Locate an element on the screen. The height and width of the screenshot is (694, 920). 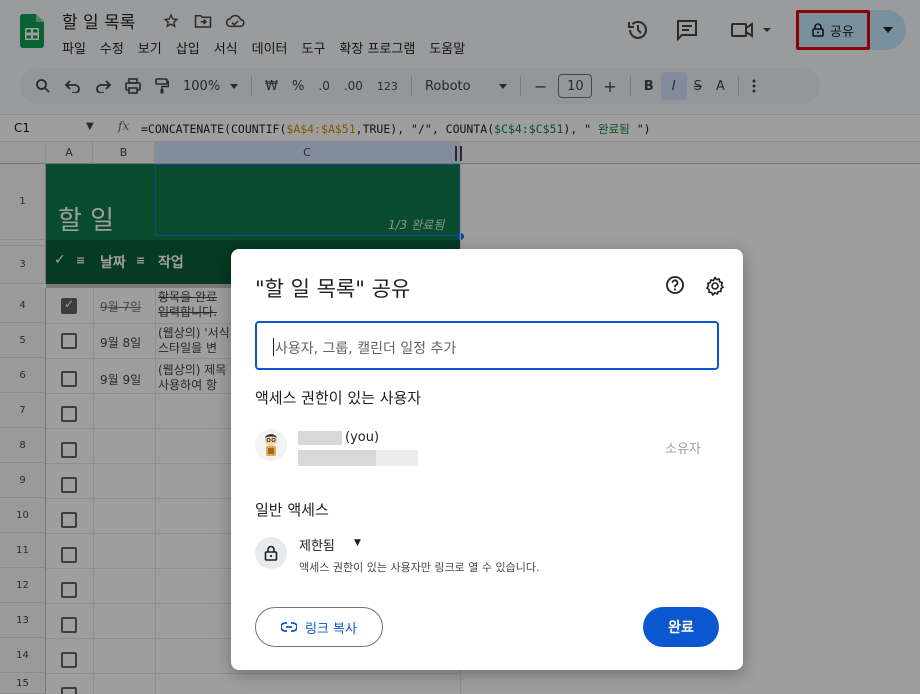
general-access-heading: 일반 액세스 is located at coordinates (292, 510).